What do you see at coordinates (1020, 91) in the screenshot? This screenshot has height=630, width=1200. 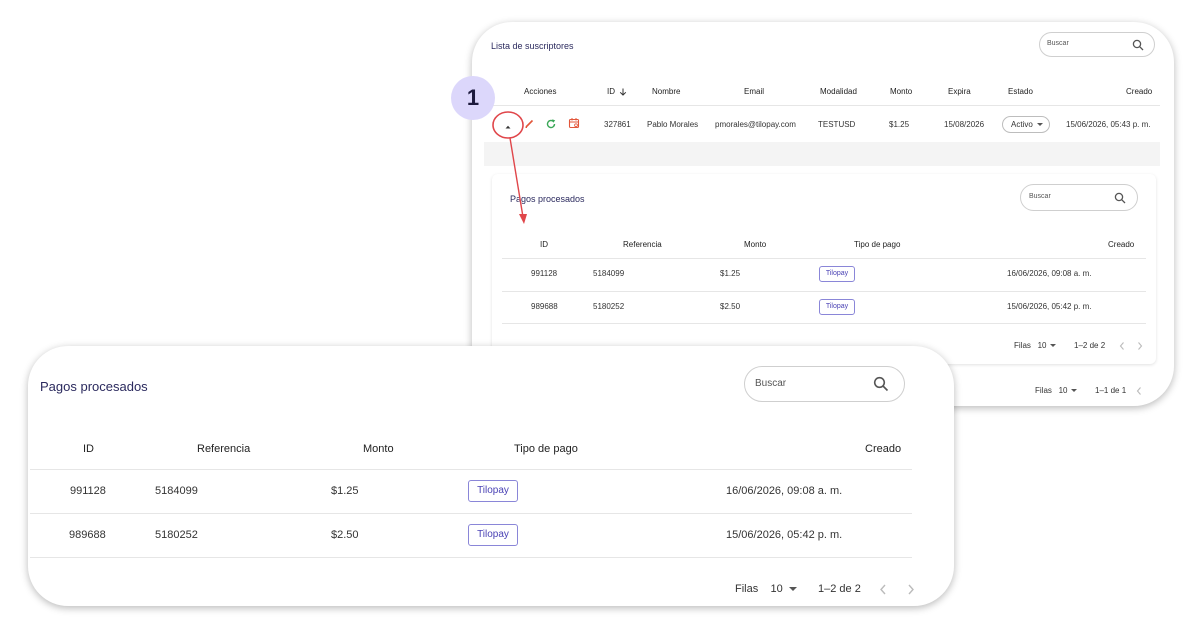 I see `col-estado: Estado` at bounding box center [1020, 91].